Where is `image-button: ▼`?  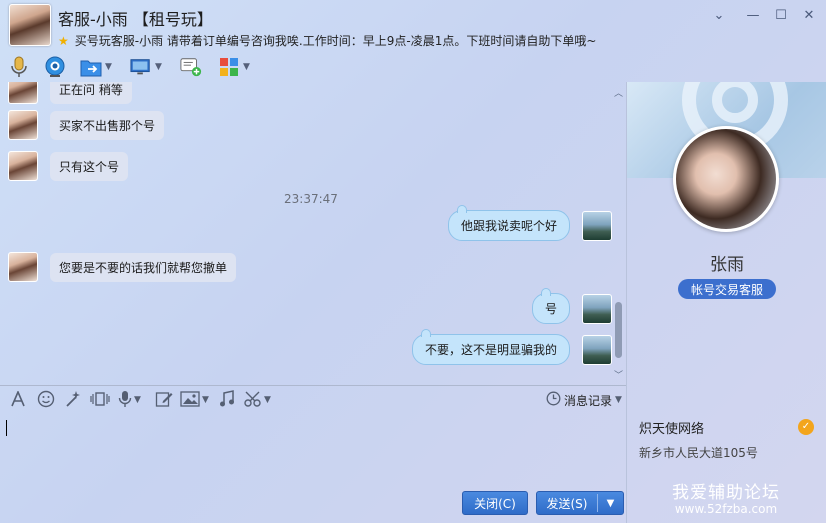
image-button: ▼ is located at coordinates (194, 400).